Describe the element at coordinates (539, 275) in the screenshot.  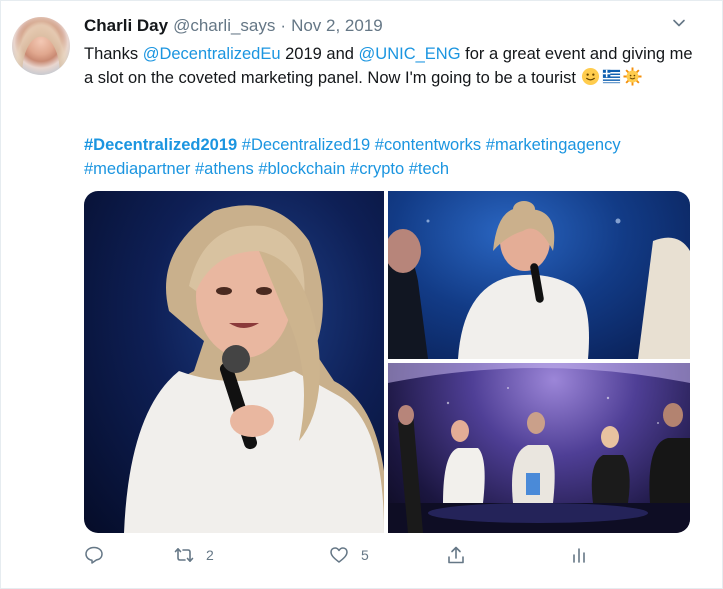
I see `speaker-panel-photo` at that location.